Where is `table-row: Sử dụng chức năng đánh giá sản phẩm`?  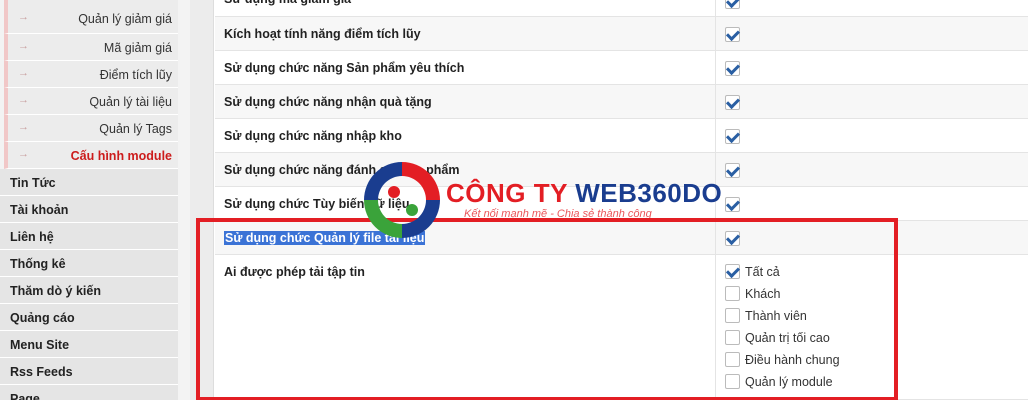 table-row: Sử dụng chức năng đánh giá sản phẩm is located at coordinates (621, 170).